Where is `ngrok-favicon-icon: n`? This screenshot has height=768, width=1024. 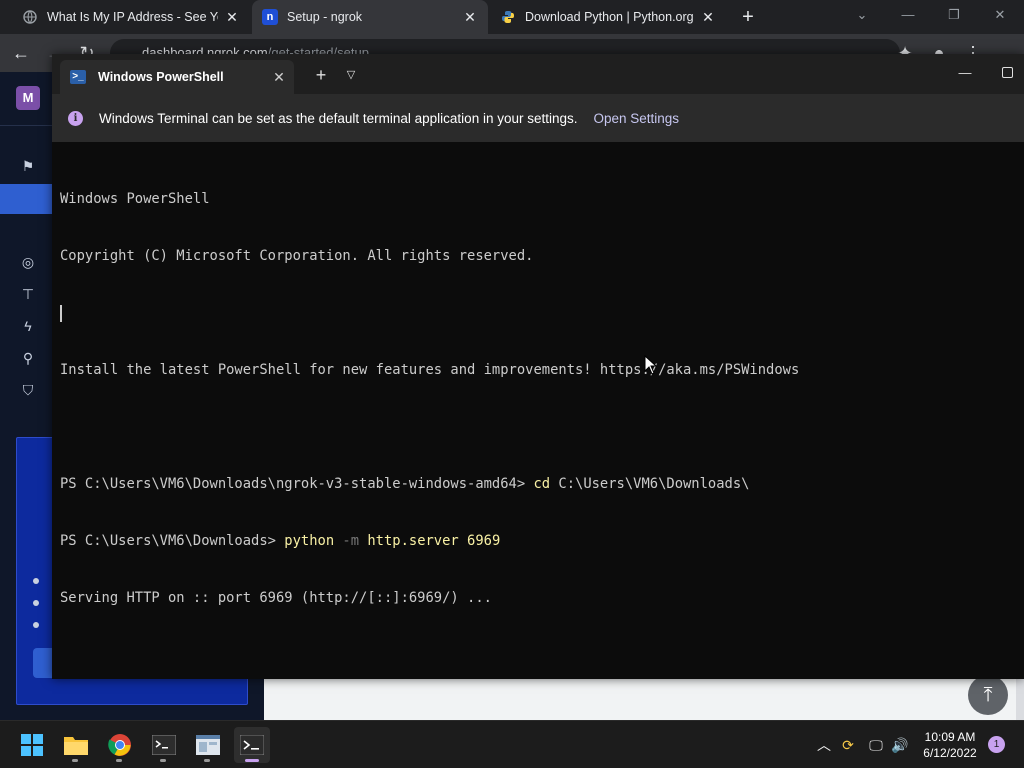 ngrok-favicon-icon: n is located at coordinates (270, 17).